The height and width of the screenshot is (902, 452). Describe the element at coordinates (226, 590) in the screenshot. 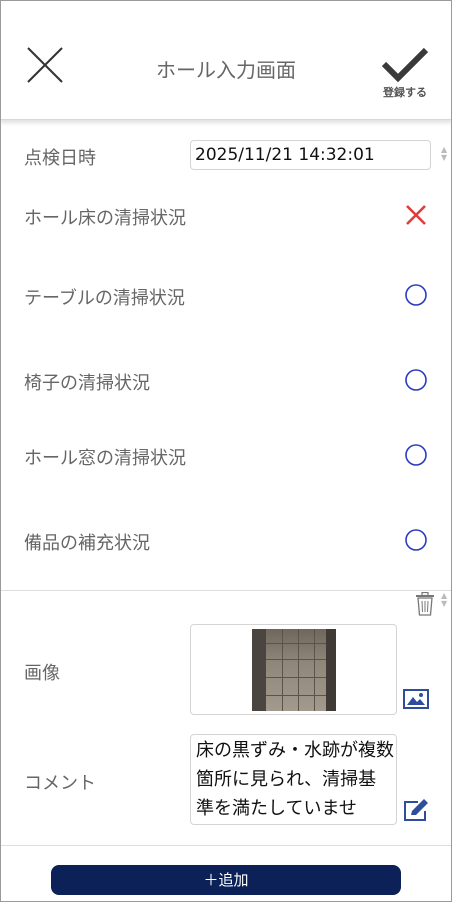

I see `section-divider` at that location.